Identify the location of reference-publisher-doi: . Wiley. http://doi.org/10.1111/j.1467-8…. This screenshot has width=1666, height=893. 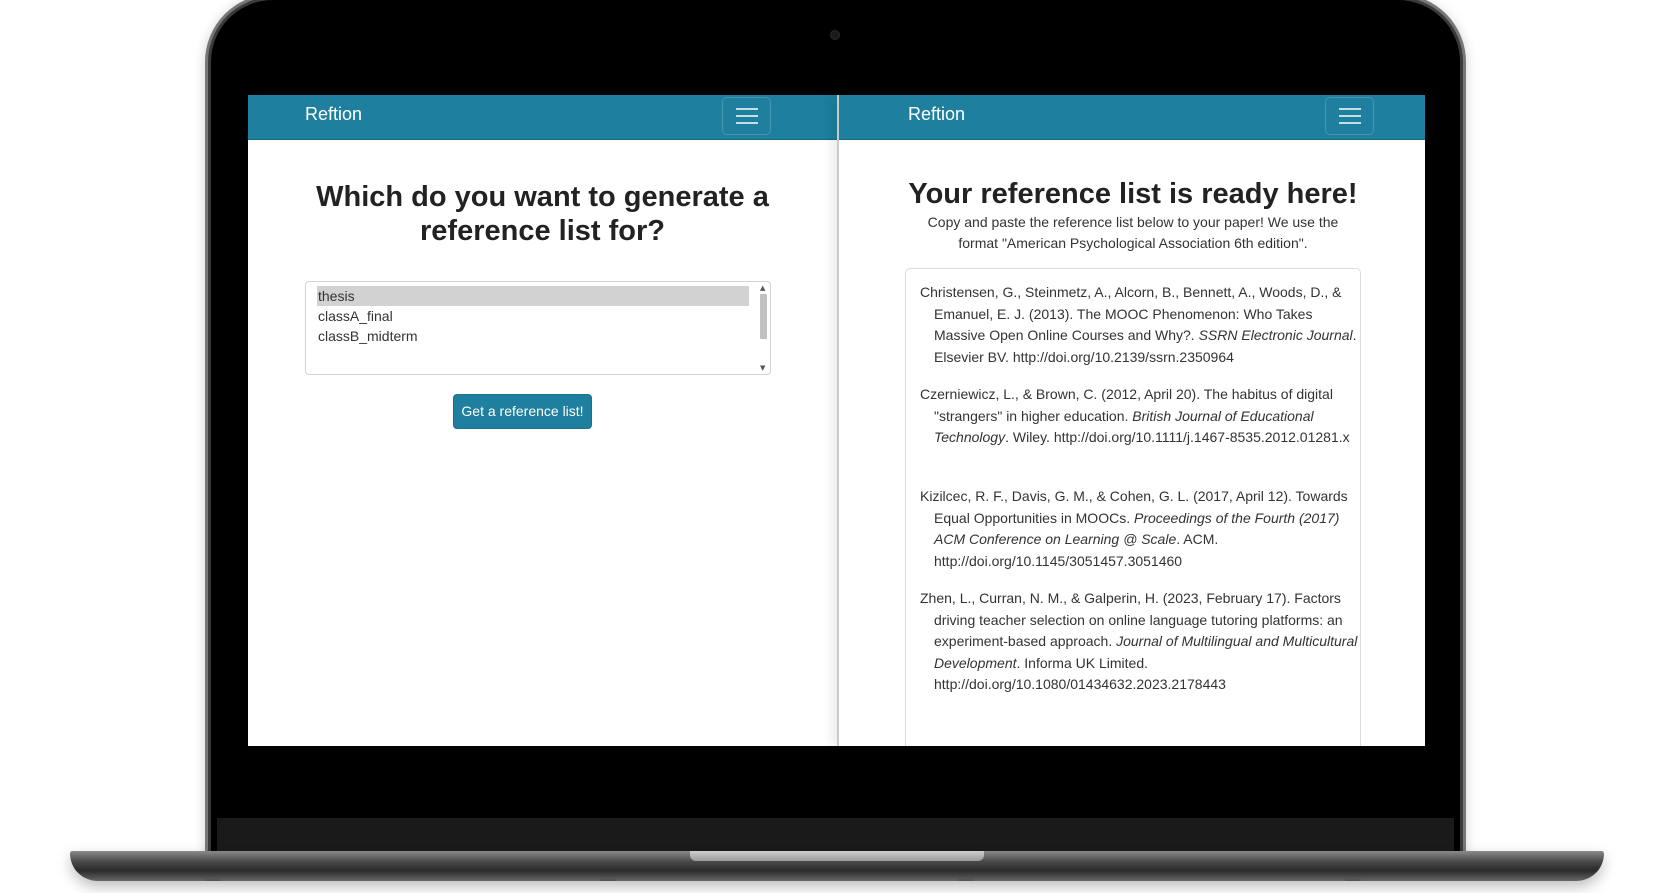
(1177, 437).